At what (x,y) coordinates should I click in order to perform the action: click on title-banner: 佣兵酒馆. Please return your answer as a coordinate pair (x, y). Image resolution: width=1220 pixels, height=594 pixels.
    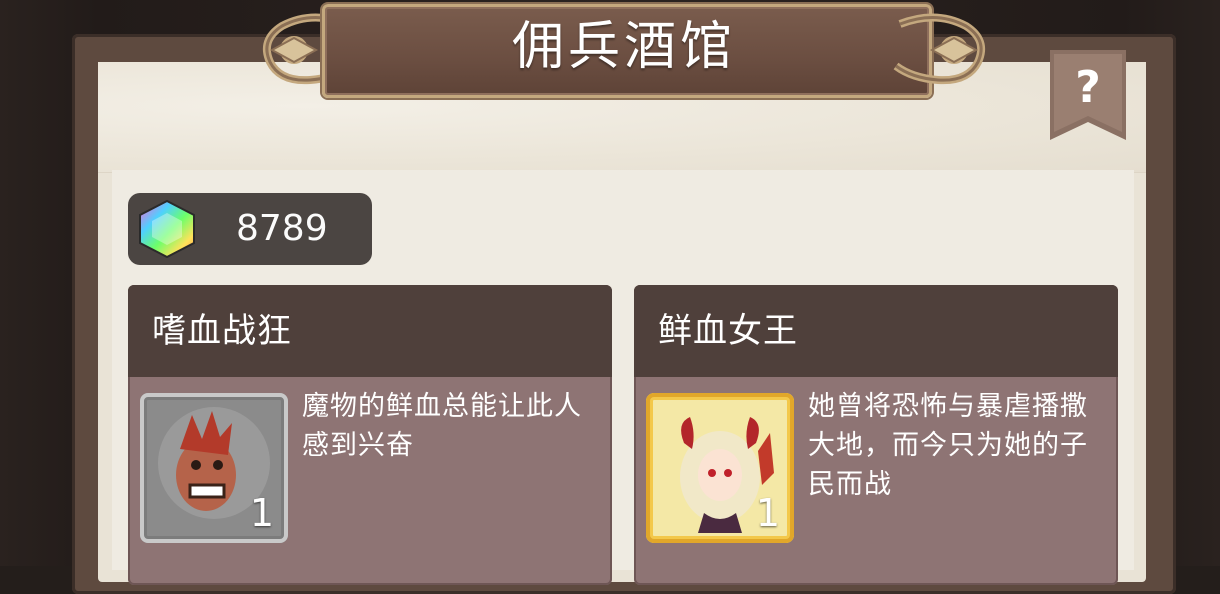
    Looking at the image, I should click on (624, 51).